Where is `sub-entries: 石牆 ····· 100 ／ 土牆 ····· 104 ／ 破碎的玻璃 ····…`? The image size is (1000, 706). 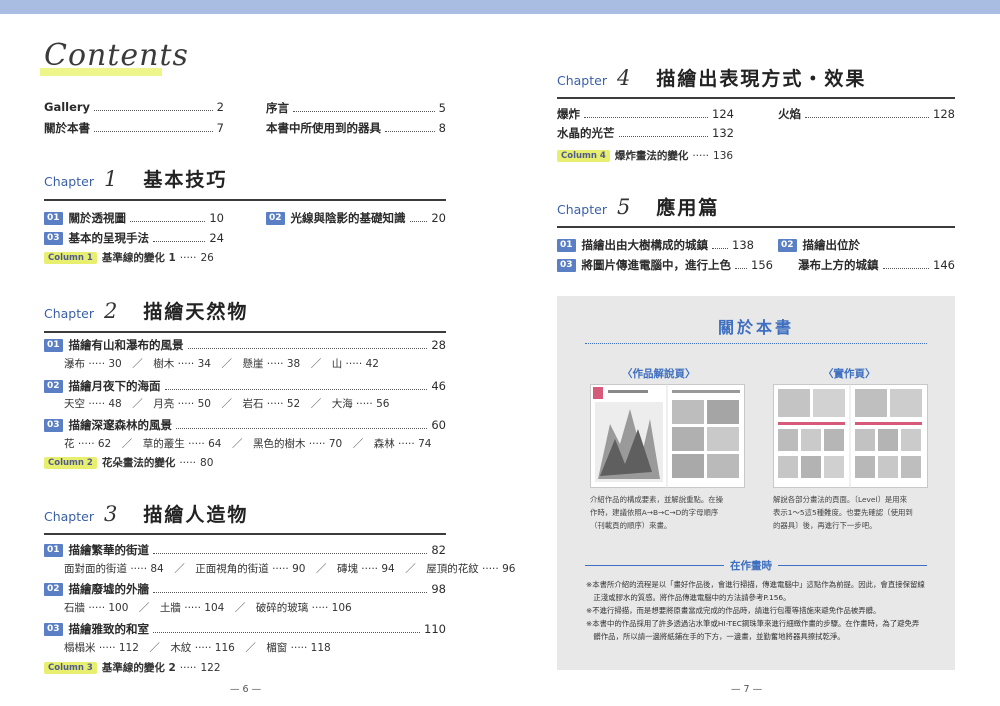
sub-entries: 石牆 ····· 100 ／ 土牆 ····· 104 ／ 破碎的玻璃 ····… is located at coordinates (208, 608).